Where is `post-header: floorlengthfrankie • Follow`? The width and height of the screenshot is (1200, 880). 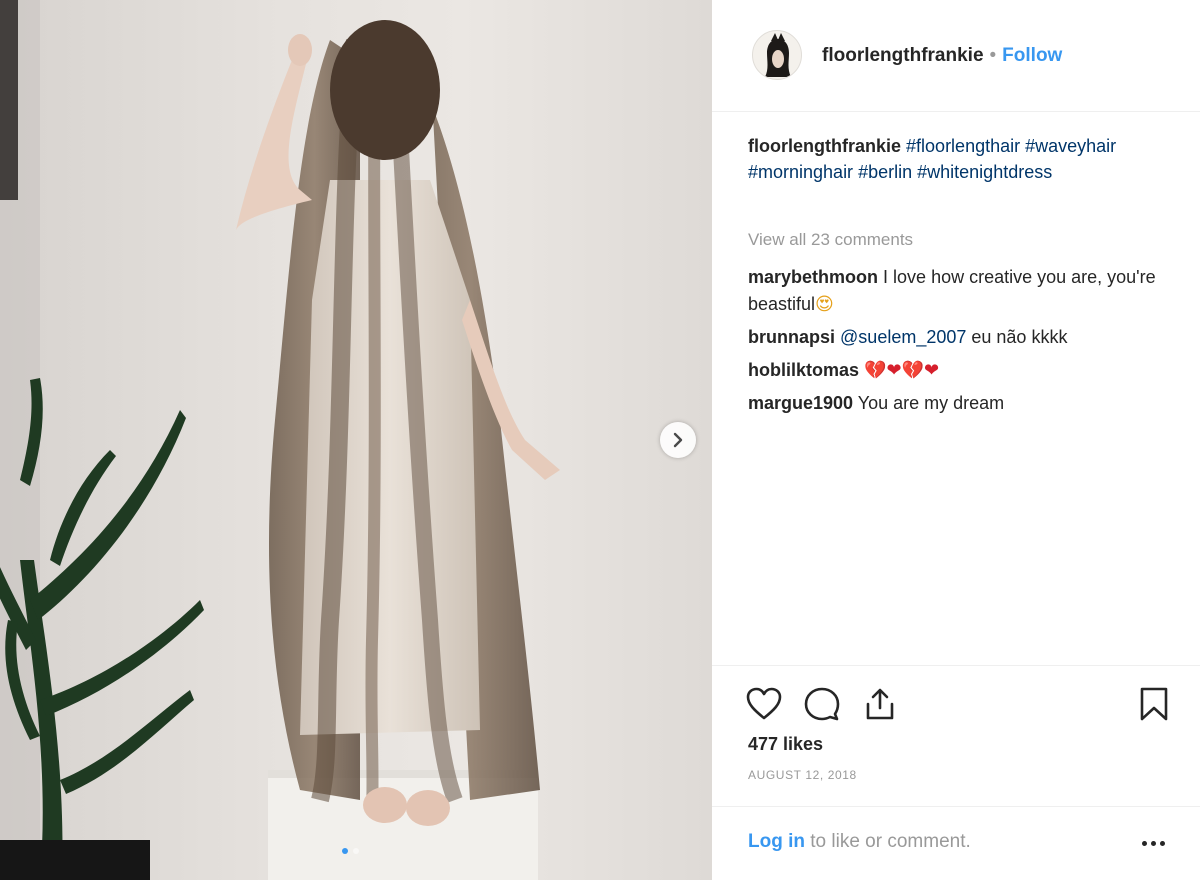 post-header: floorlengthfrankie • Follow is located at coordinates (956, 56).